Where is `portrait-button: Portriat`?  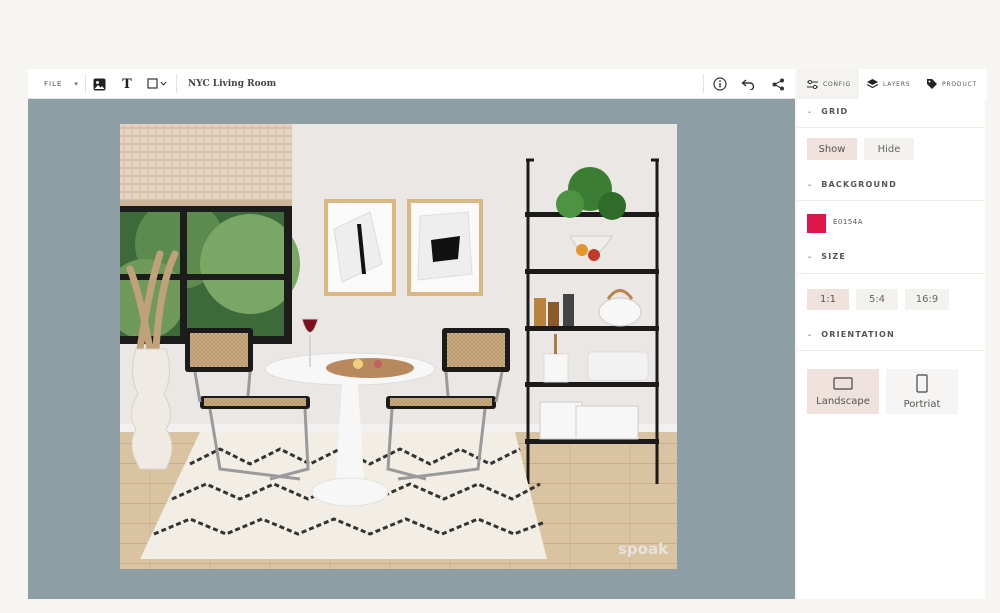
portrait-button: Portriat is located at coordinates (922, 391).